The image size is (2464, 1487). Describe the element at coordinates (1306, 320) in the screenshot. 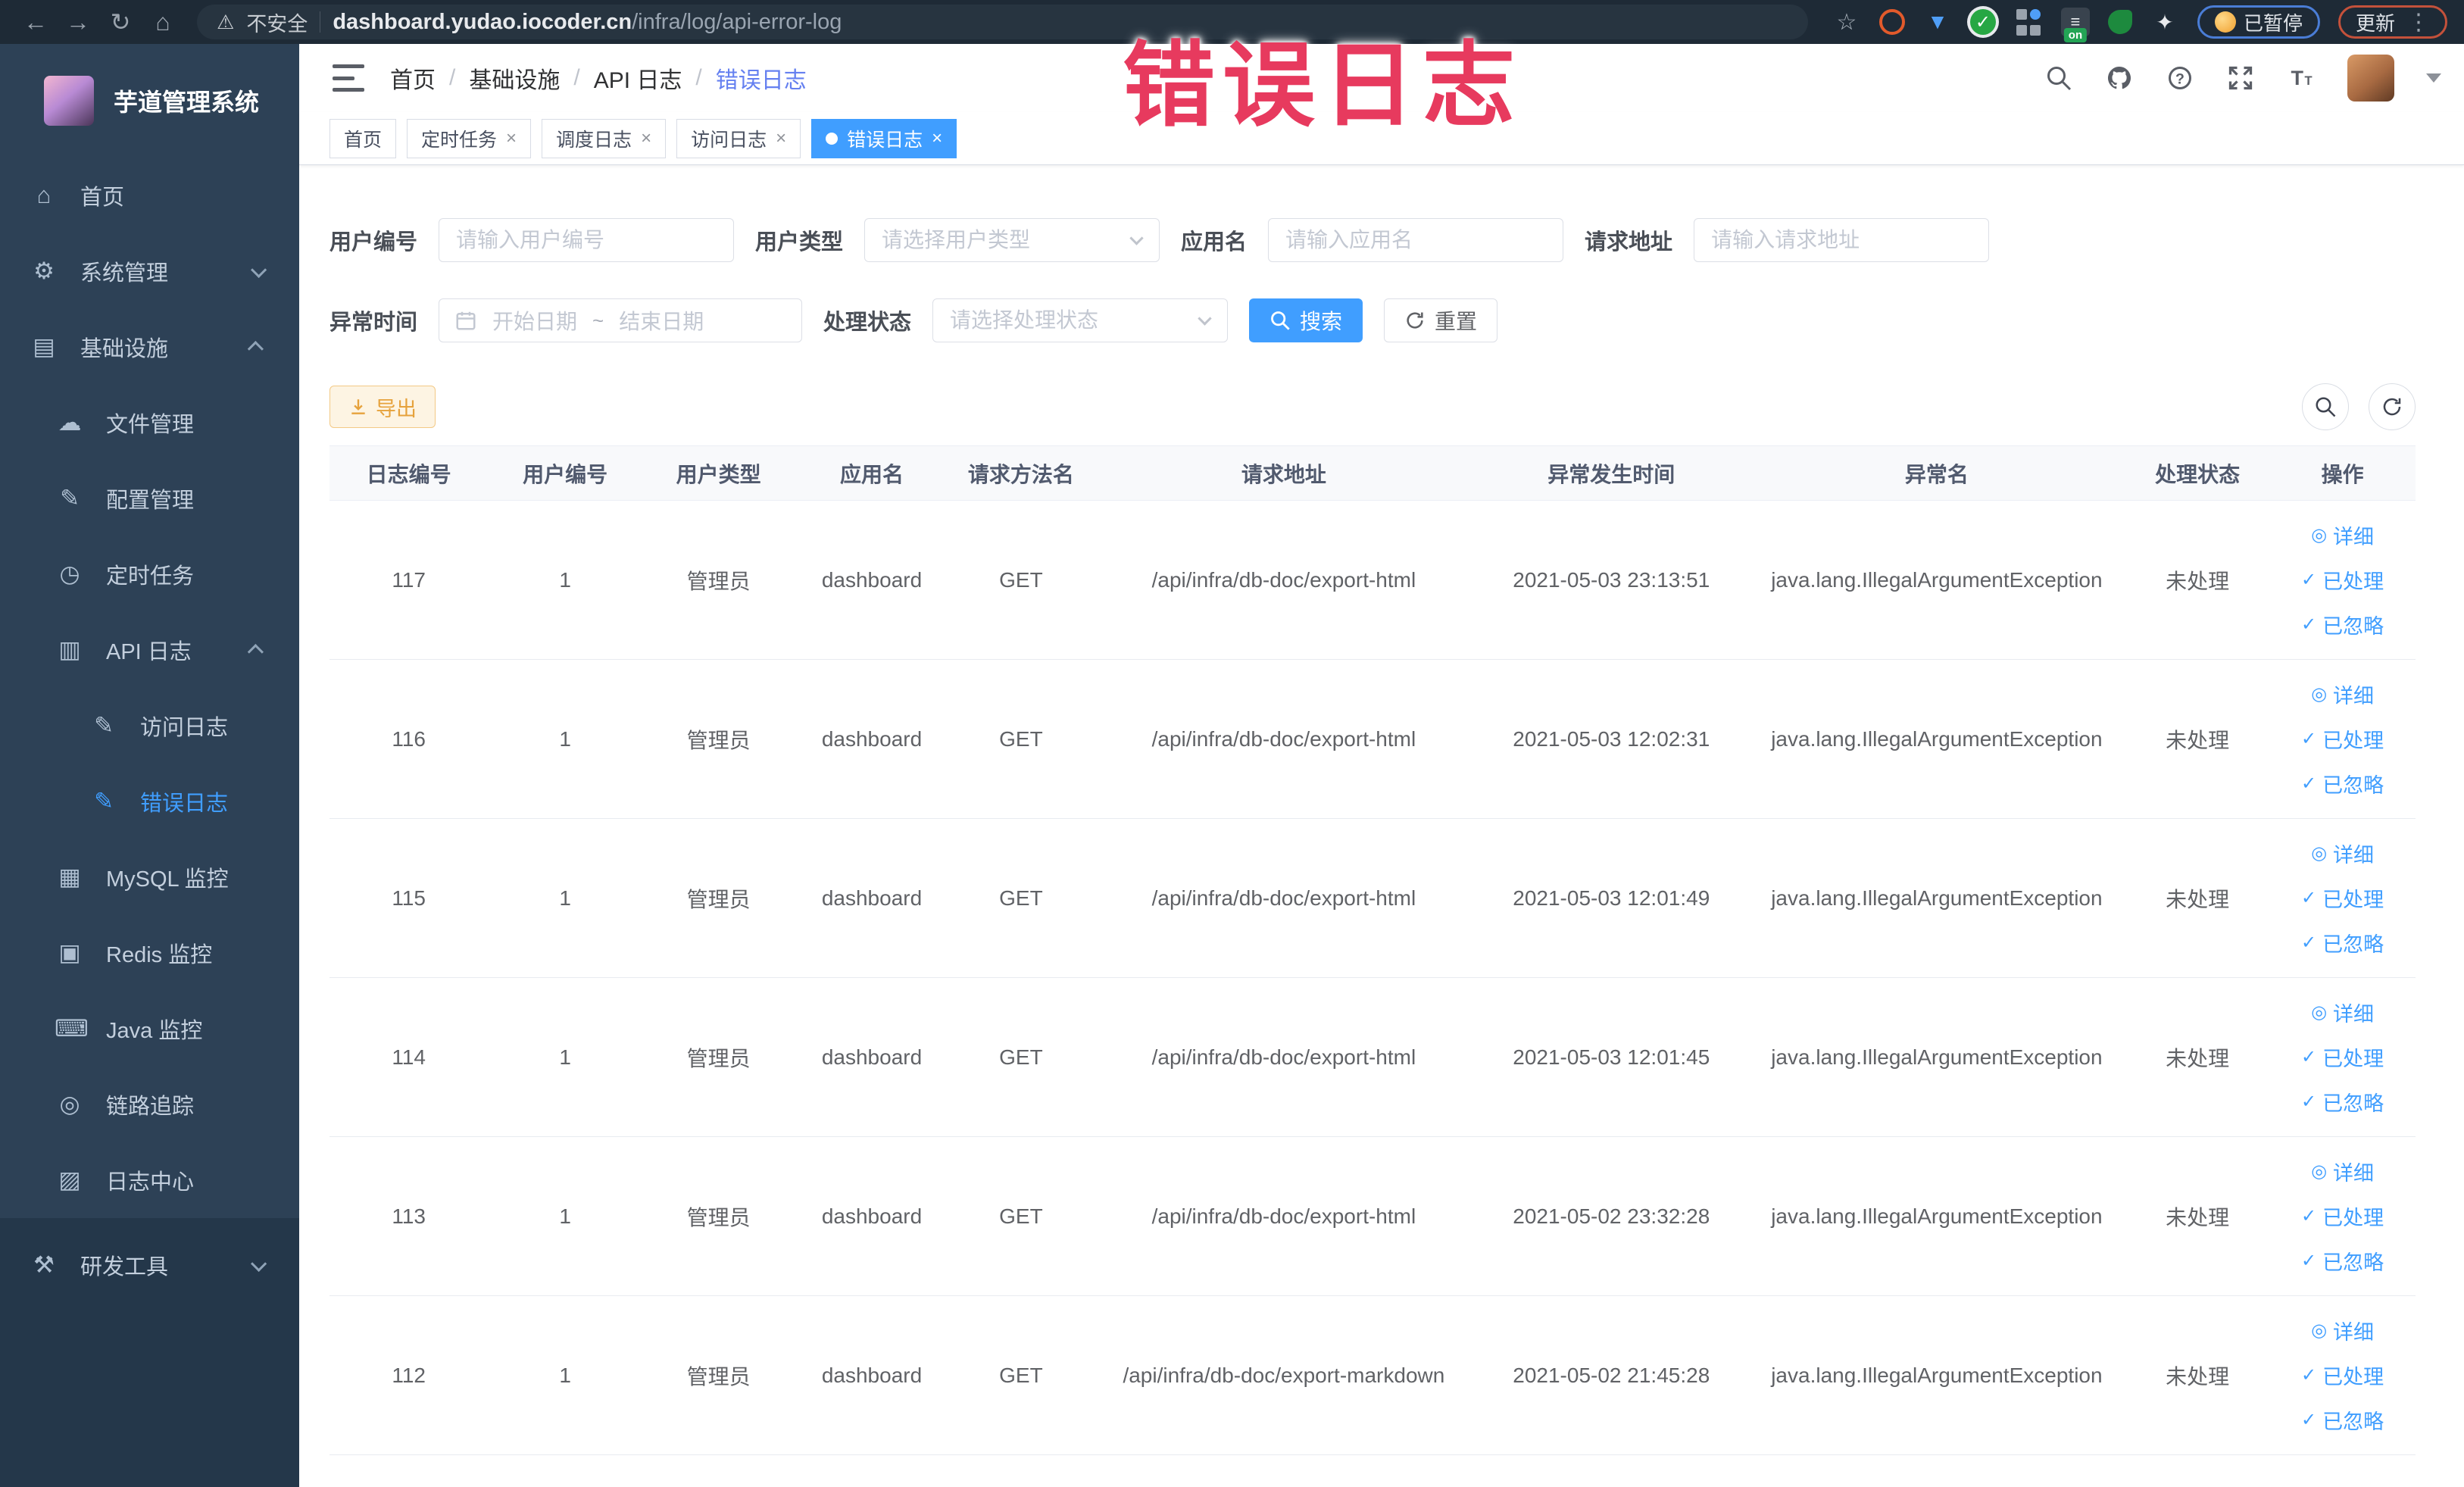

I see `search-button: 搜索` at that location.